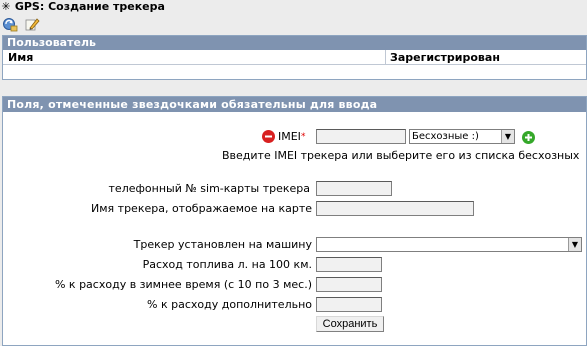  Describe the element at coordinates (354, 188) in the screenshot. I see `sim-input` at that location.